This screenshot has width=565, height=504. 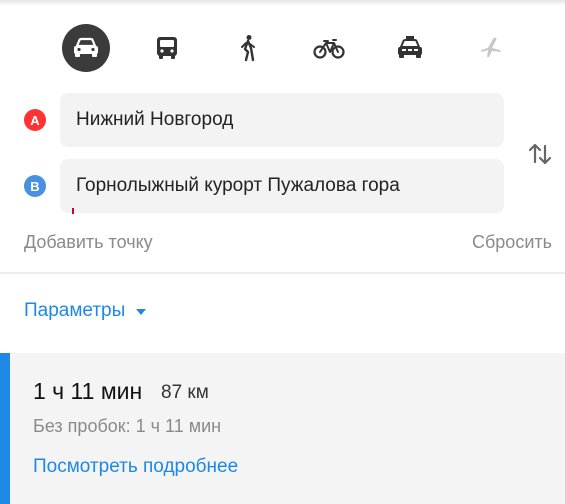 I want to click on mode-bike-button, so click(x=329, y=48).